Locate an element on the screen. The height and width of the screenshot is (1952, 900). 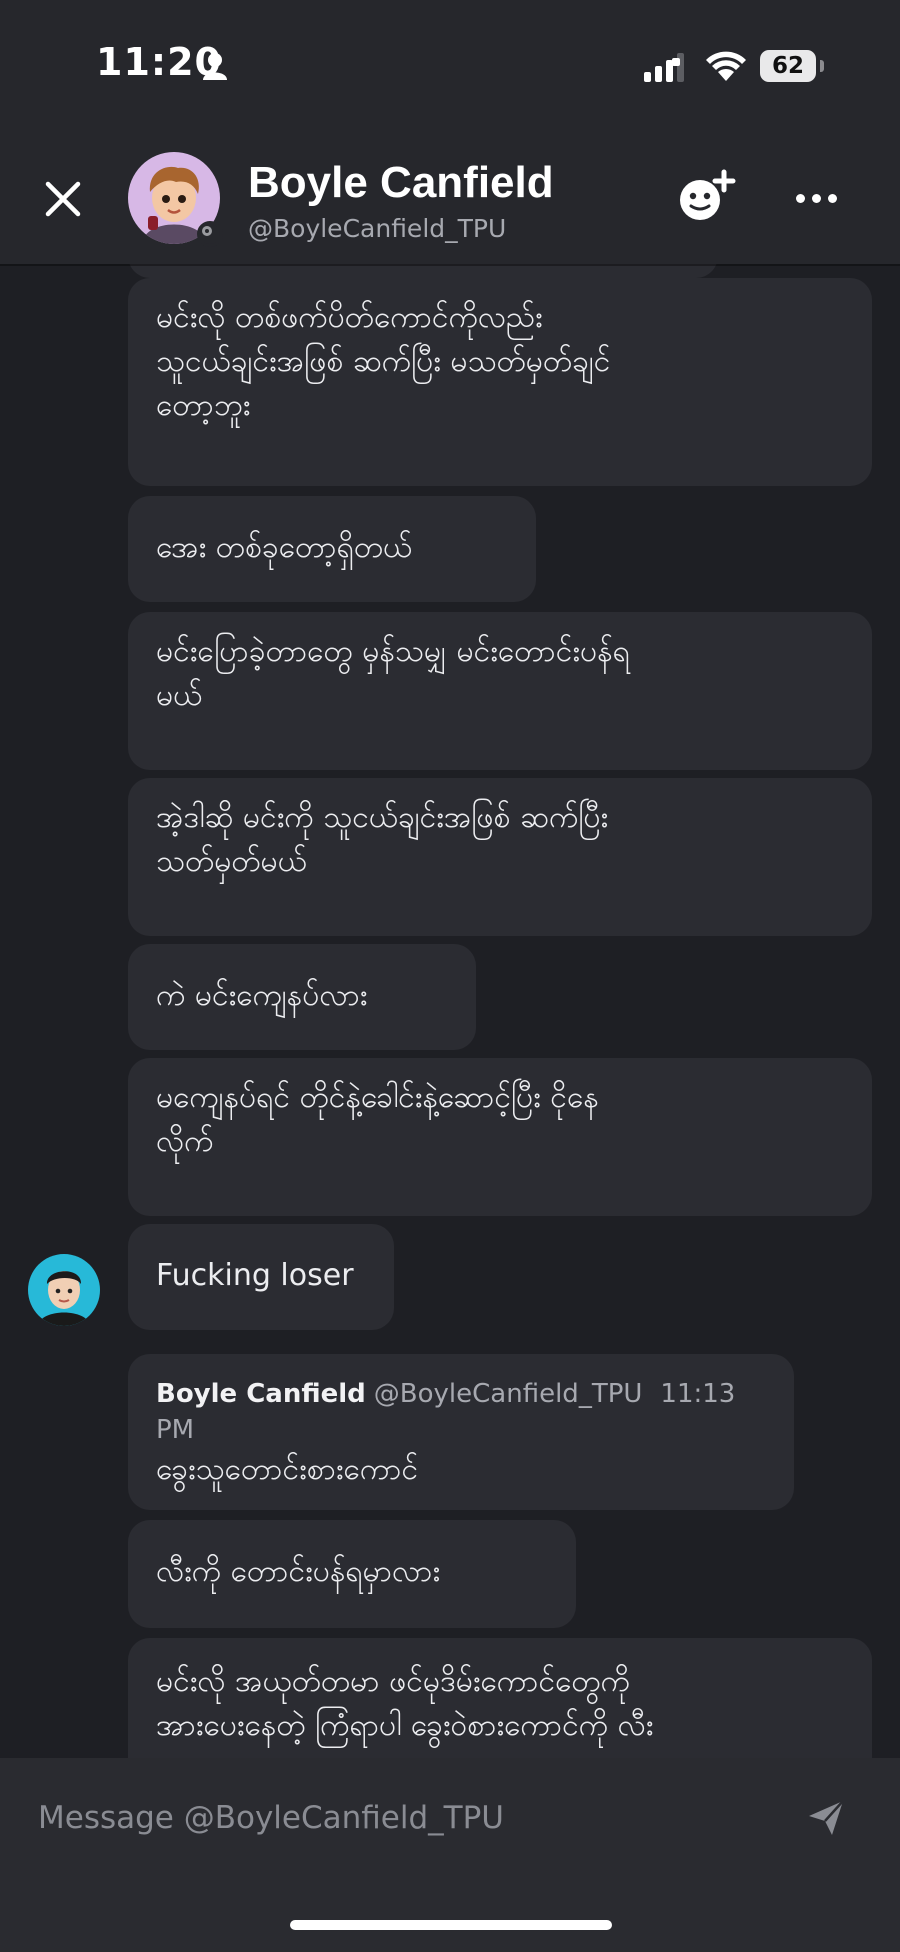
more-options-button is located at coordinates (820, 198).